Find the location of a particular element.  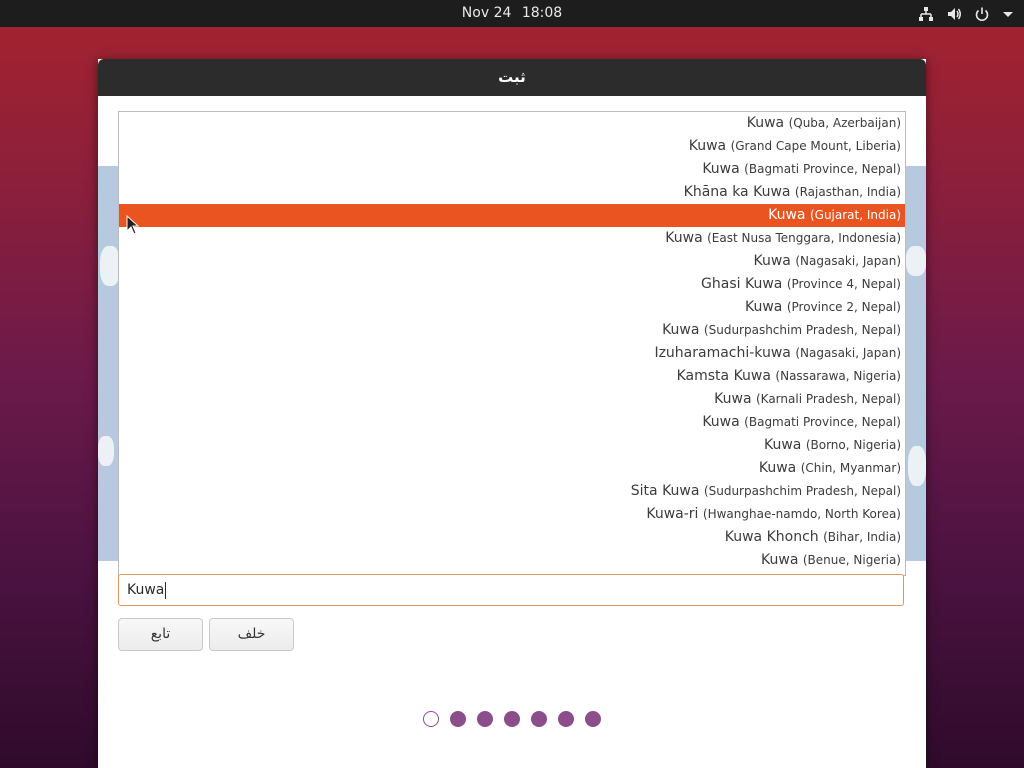

volume-icon is located at coordinates (954, 14).